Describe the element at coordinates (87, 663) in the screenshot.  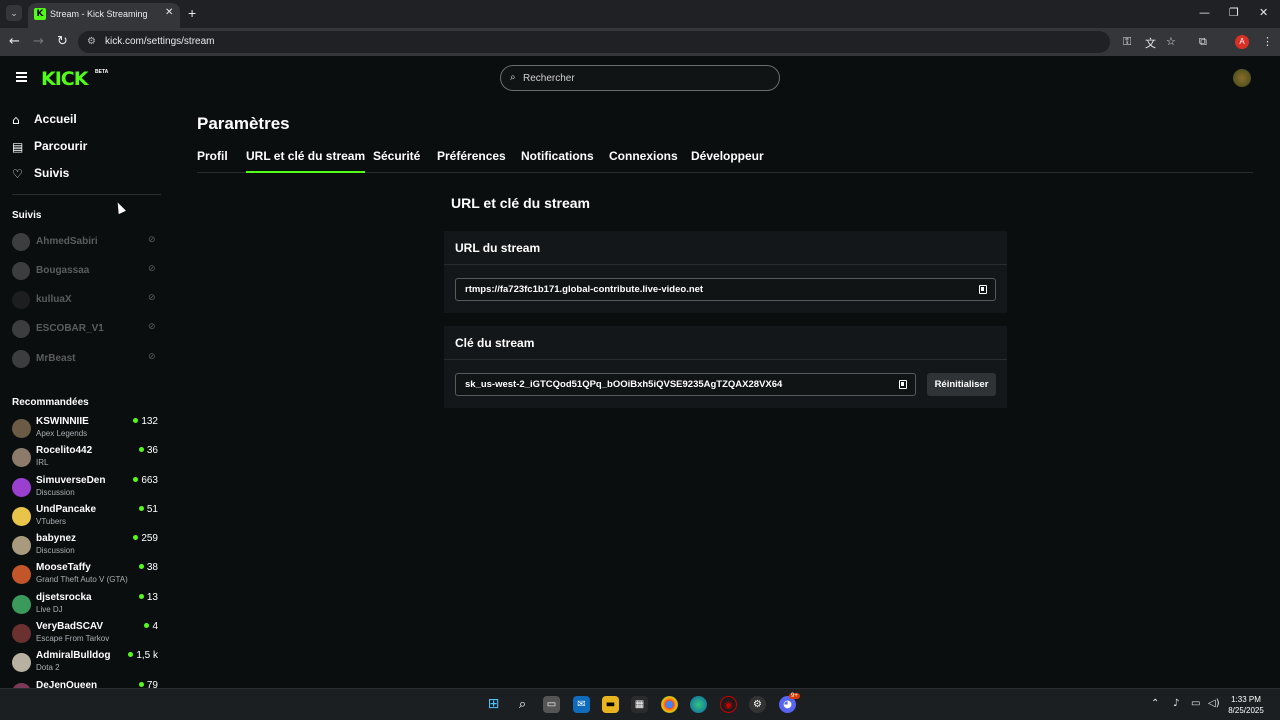
I see `recommended-item: AdmiralBulldog Dota 2 1,5 k` at that location.